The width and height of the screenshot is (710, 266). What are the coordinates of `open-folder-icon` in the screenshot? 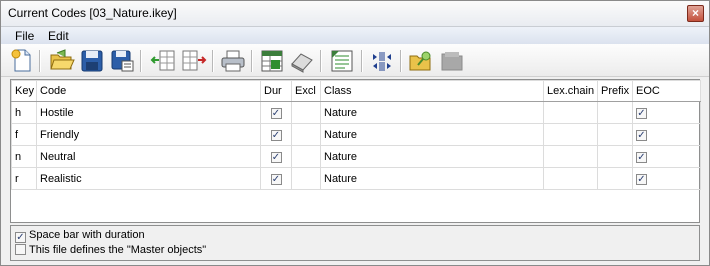 It's located at (62, 59).